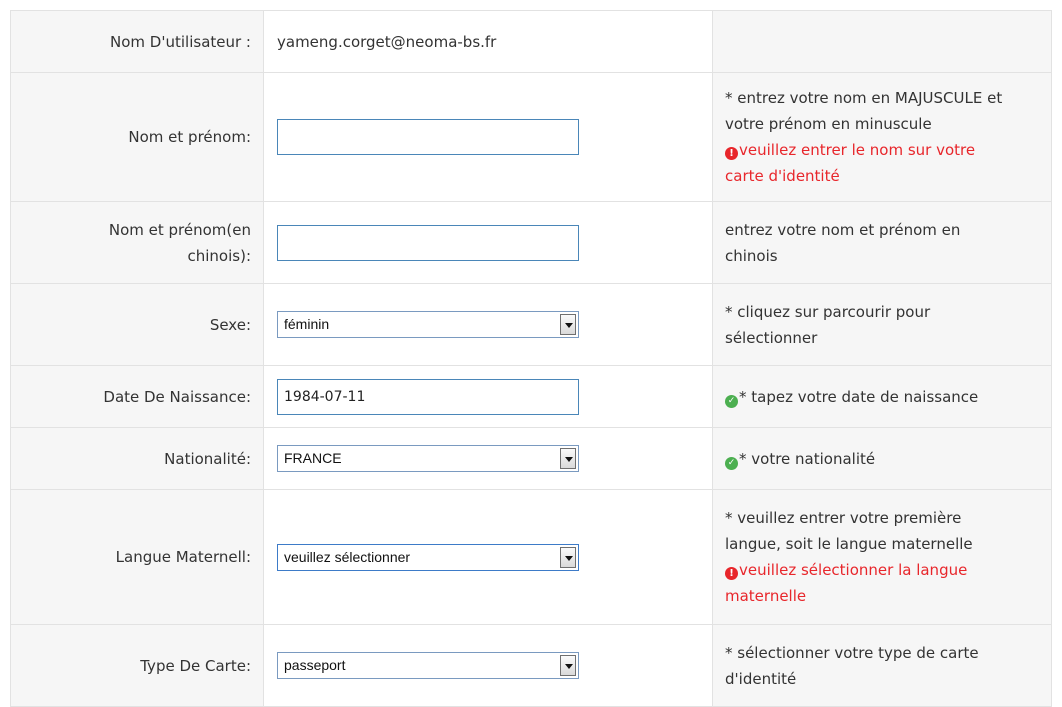 This screenshot has height=707, width=1062. Describe the element at coordinates (843, 229) in the screenshot. I see `fullname-chinese-hint-line-1: entrez votre nom et prénom en` at that location.